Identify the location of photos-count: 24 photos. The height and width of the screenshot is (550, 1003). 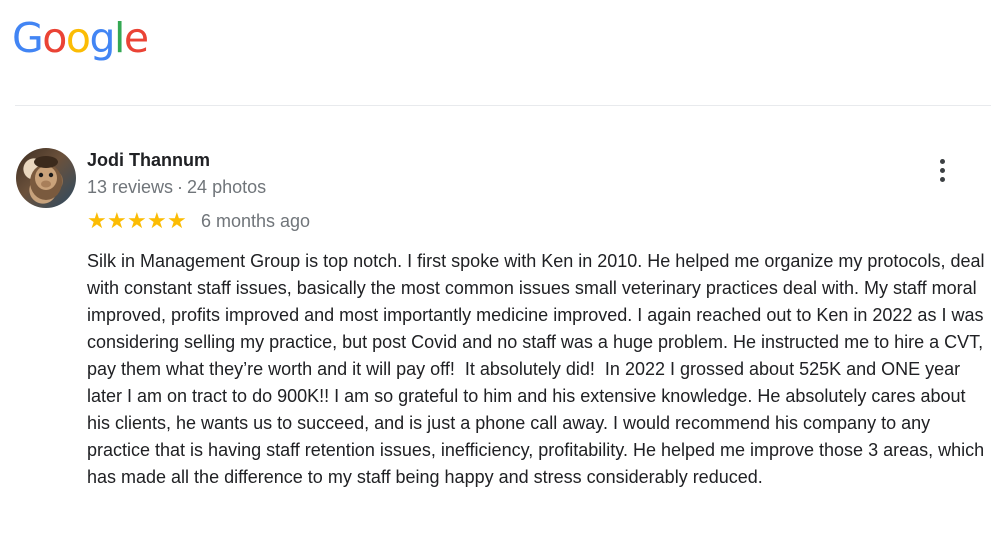
(227, 187).